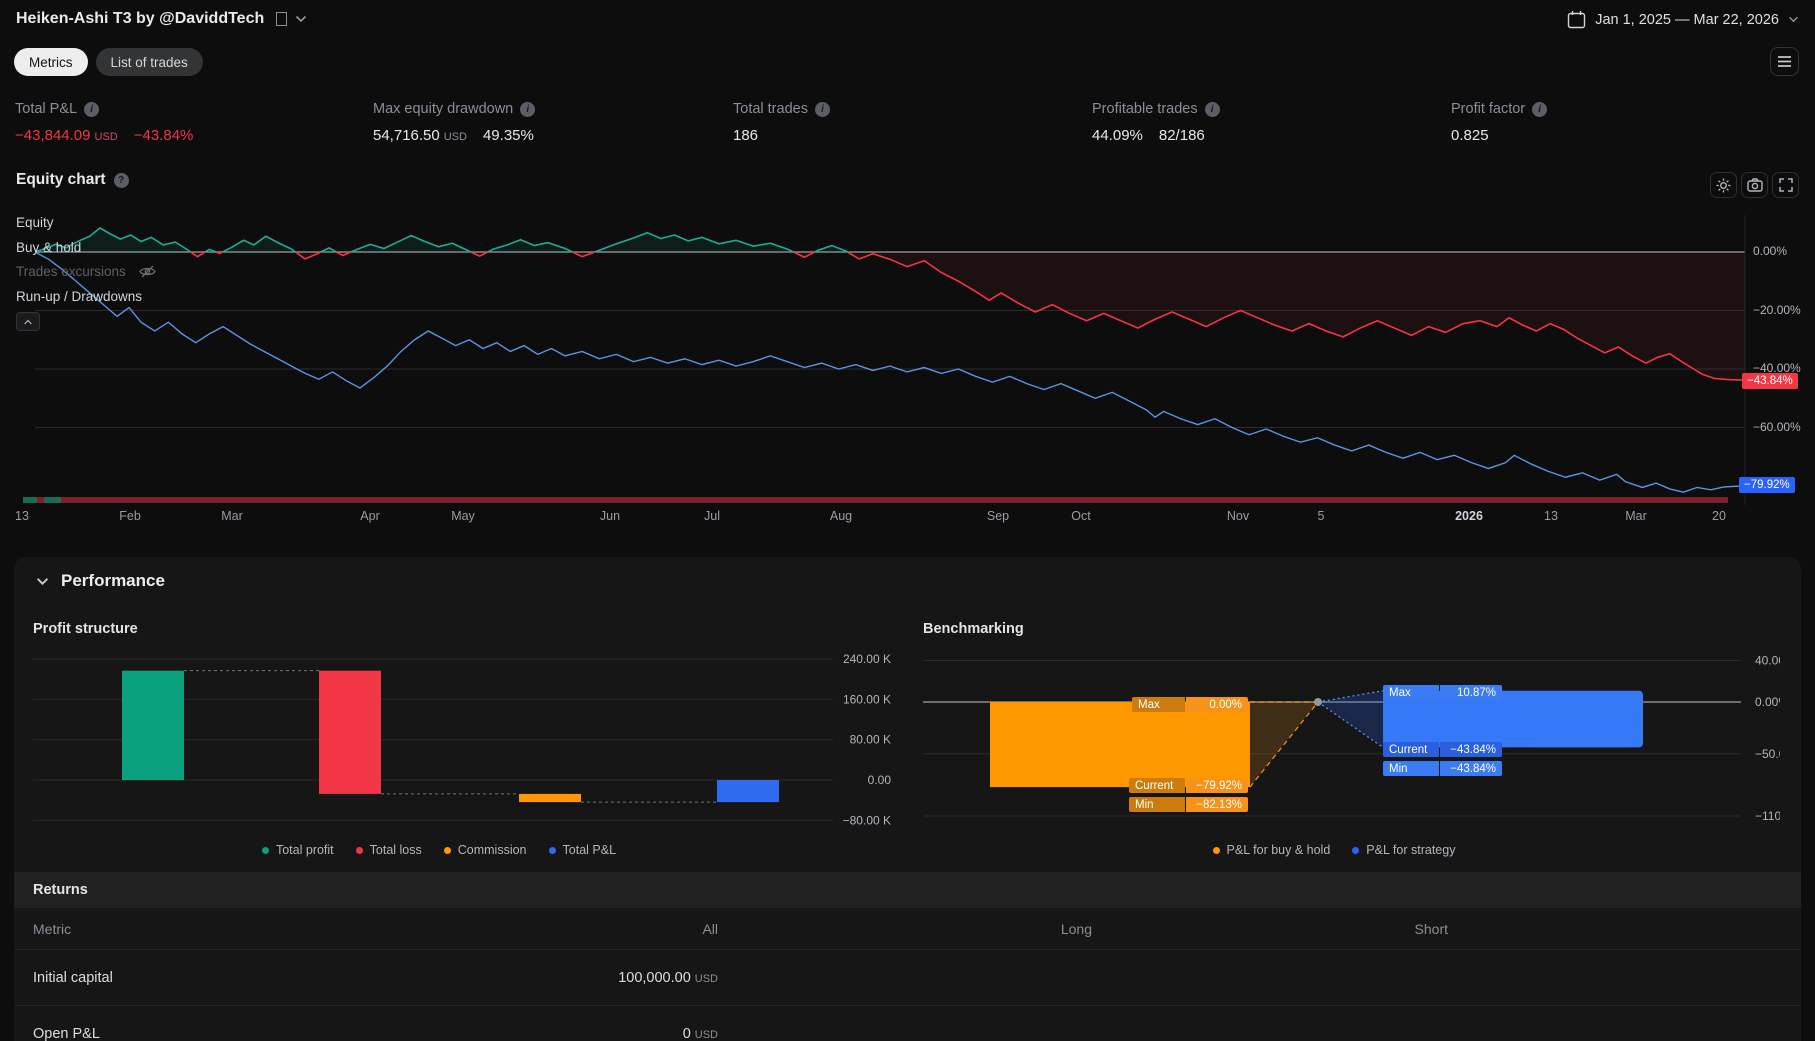 The image size is (1815, 1041). I want to click on missing-glyph-badge, so click(282, 19).